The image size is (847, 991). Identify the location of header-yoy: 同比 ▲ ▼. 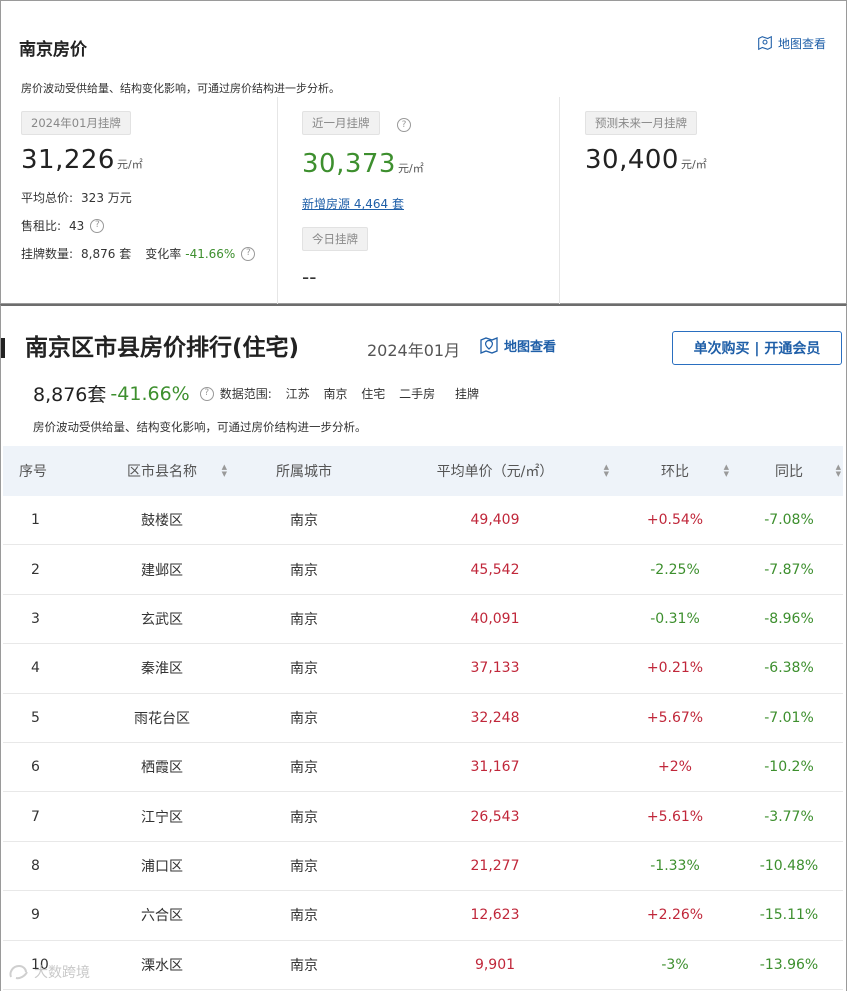
(789, 471).